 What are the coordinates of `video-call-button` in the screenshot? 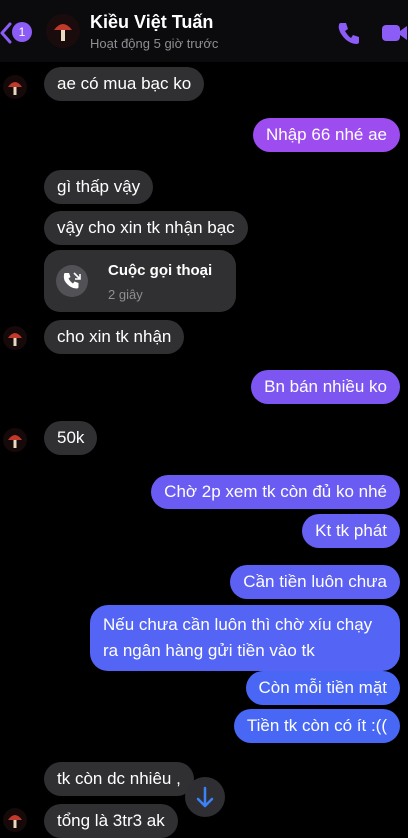 It's located at (394, 33).